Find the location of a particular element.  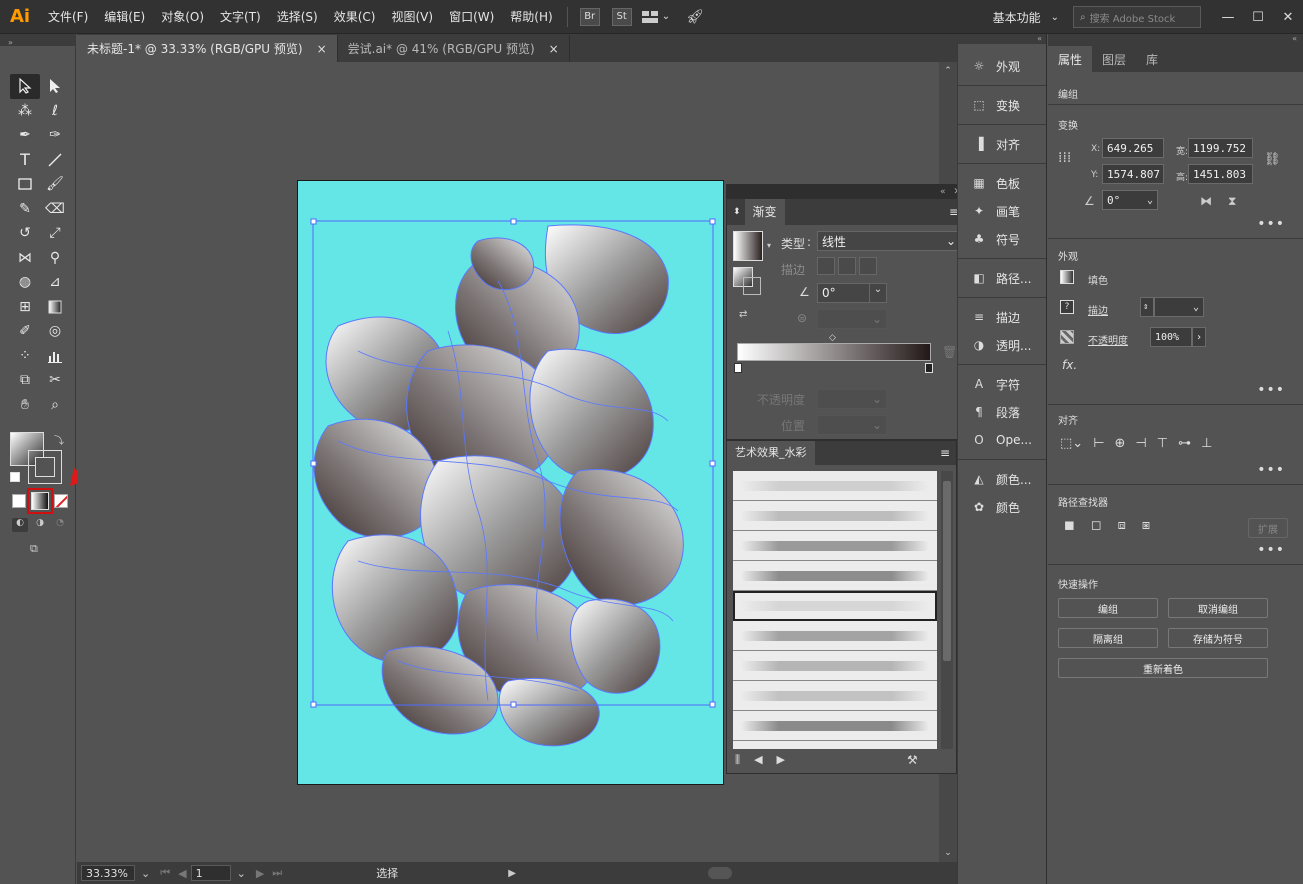

tools-panel-header: » is located at coordinates (37, 40).